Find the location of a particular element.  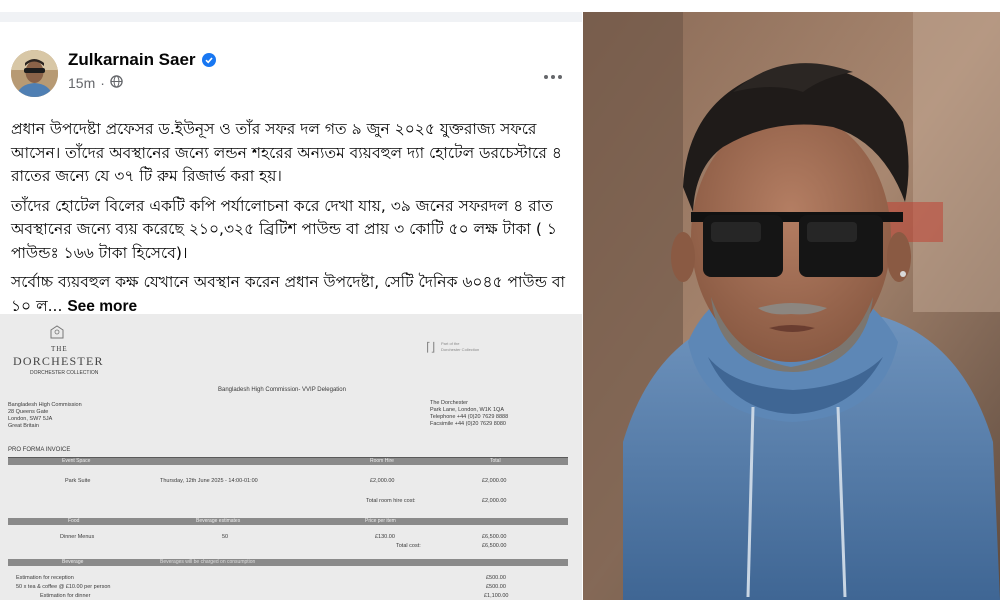

header-total: Total is located at coordinates (495, 461).